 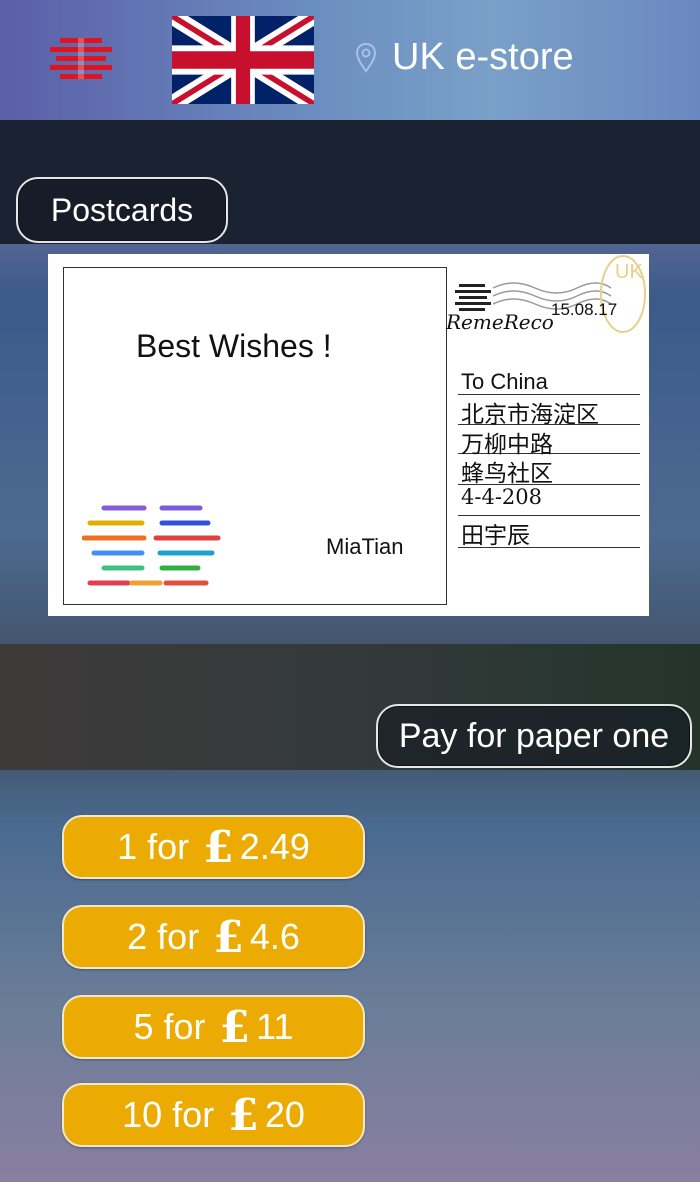 What do you see at coordinates (163, 936) in the screenshot?
I see `price-quantity: 2 for` at bounding box center [163, 936].